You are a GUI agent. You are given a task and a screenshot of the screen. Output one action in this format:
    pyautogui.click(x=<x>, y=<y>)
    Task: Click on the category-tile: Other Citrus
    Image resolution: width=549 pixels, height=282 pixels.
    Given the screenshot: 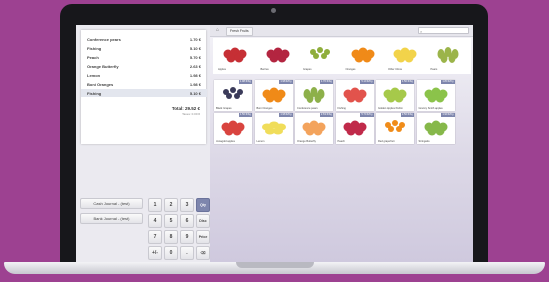 What is the action you would take?
    pyautogui.click(x=404, y=55)
    